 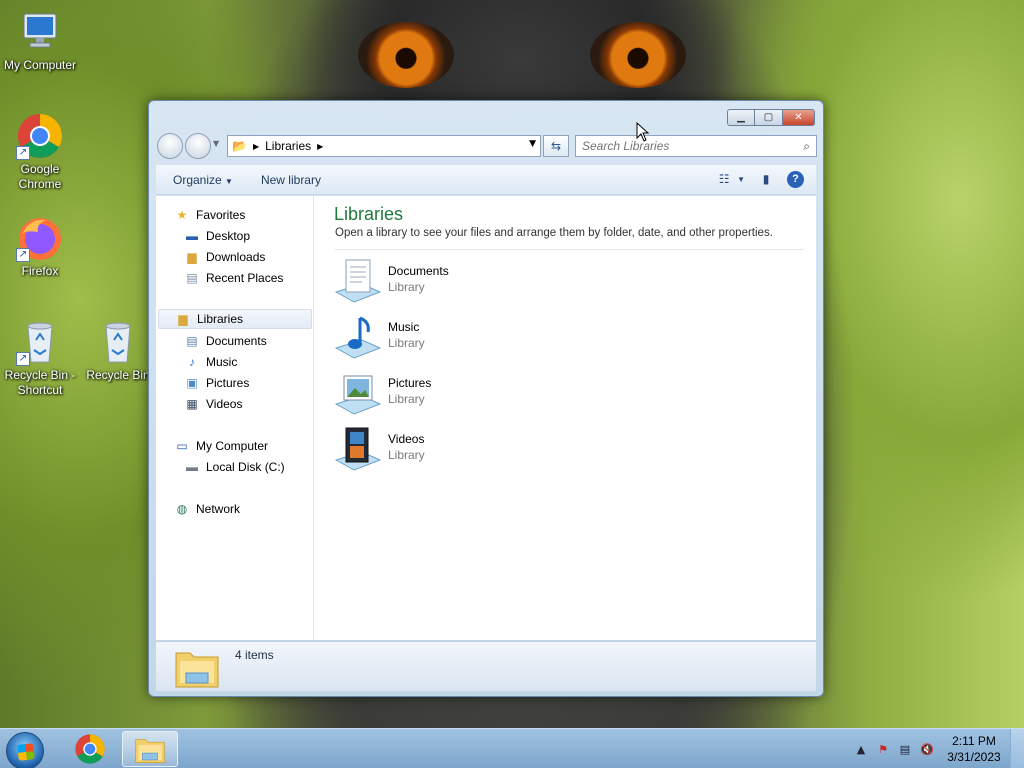 I want to click on details-pane: 4 items, so click(x=486, y=666).